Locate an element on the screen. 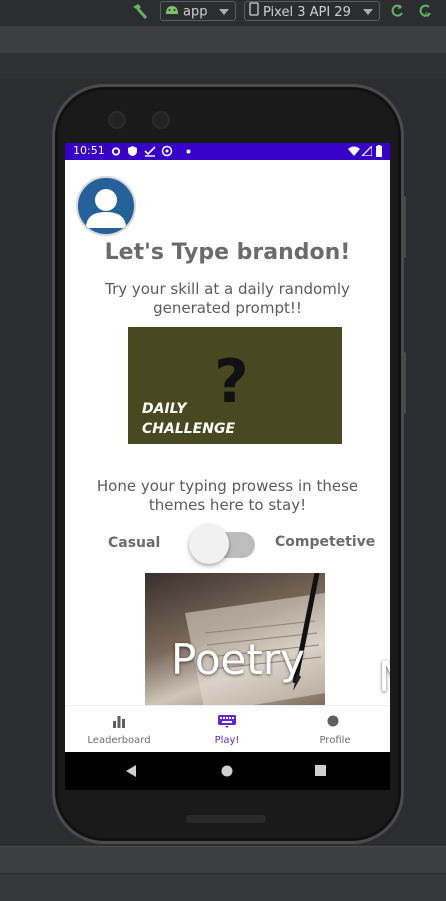 This screenshot has width=446, height=901. nav-label-profile: Profile is located at coordinates (335, 740).